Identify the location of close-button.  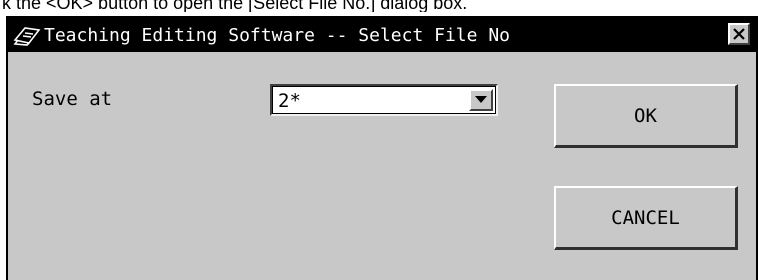
(739, 34).